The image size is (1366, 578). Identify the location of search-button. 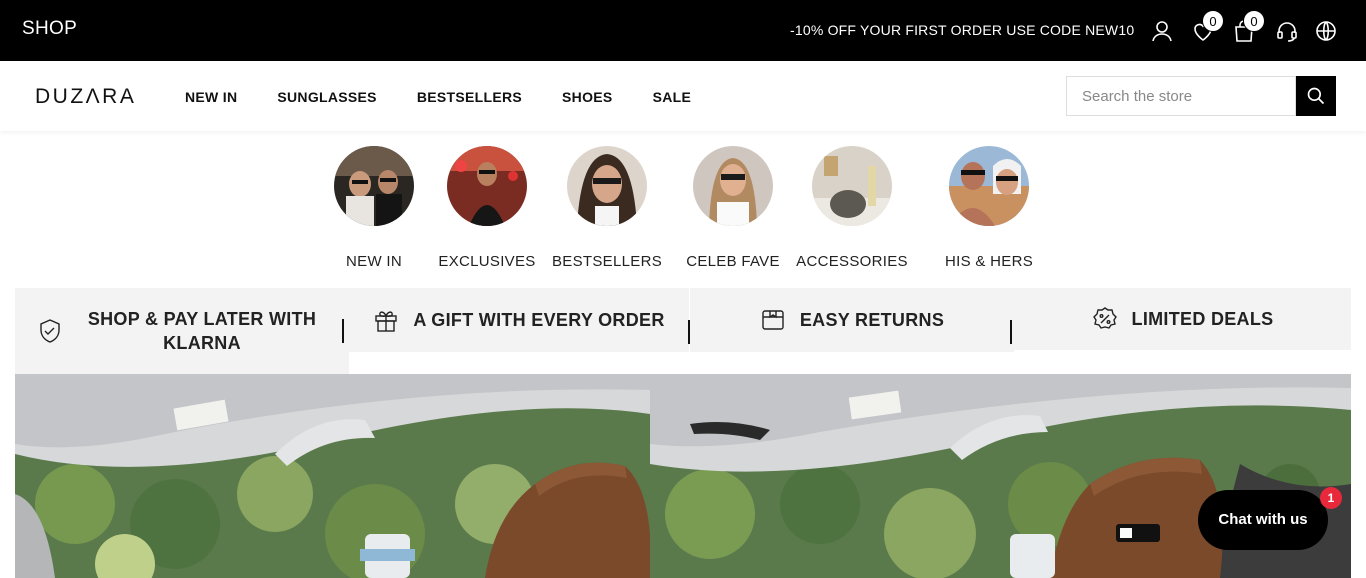
(1316, 96).